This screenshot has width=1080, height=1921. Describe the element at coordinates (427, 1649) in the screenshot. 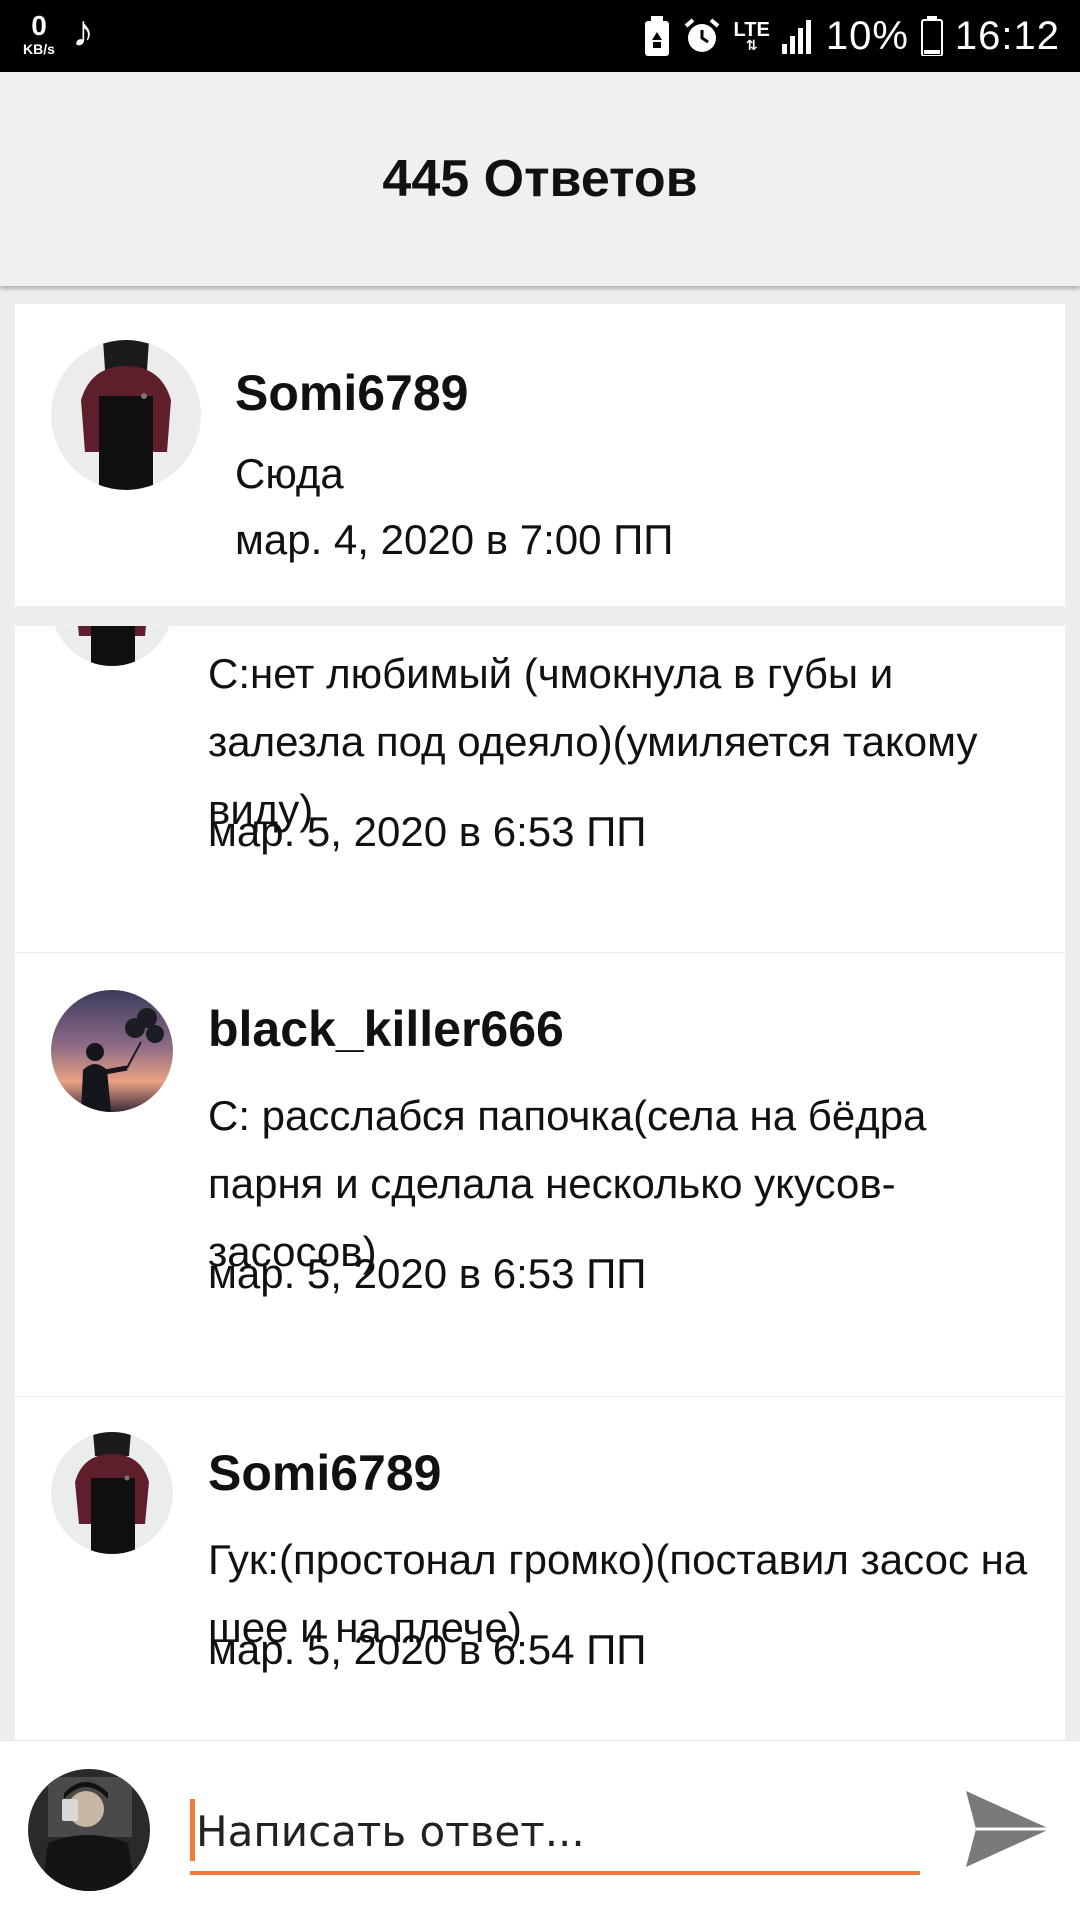

I see `reply-timestamp: мар. 5, 2020 в 6:54 ПП` at that location.